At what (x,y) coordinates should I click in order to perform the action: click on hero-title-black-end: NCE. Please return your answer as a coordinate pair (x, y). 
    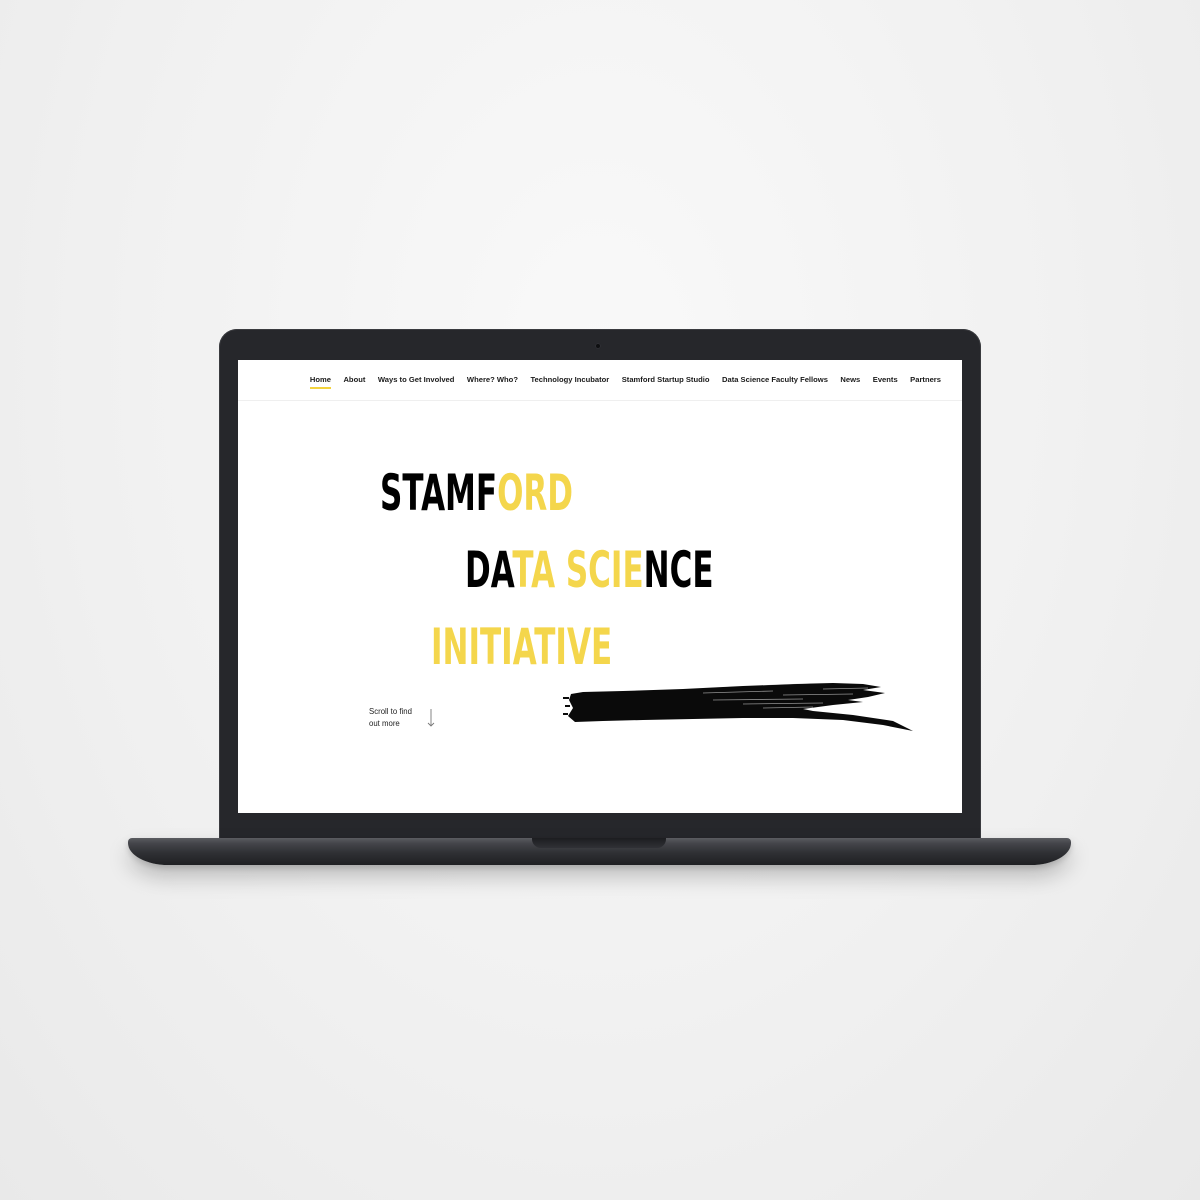
    Looking at the image, I should click on (678, 570).